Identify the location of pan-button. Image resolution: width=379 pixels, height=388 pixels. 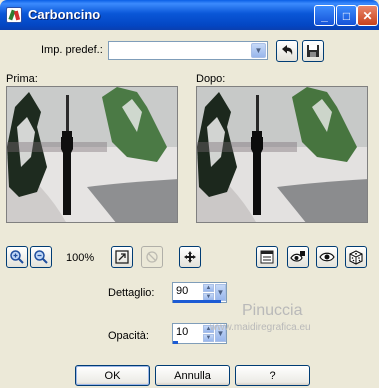
(190, 257).